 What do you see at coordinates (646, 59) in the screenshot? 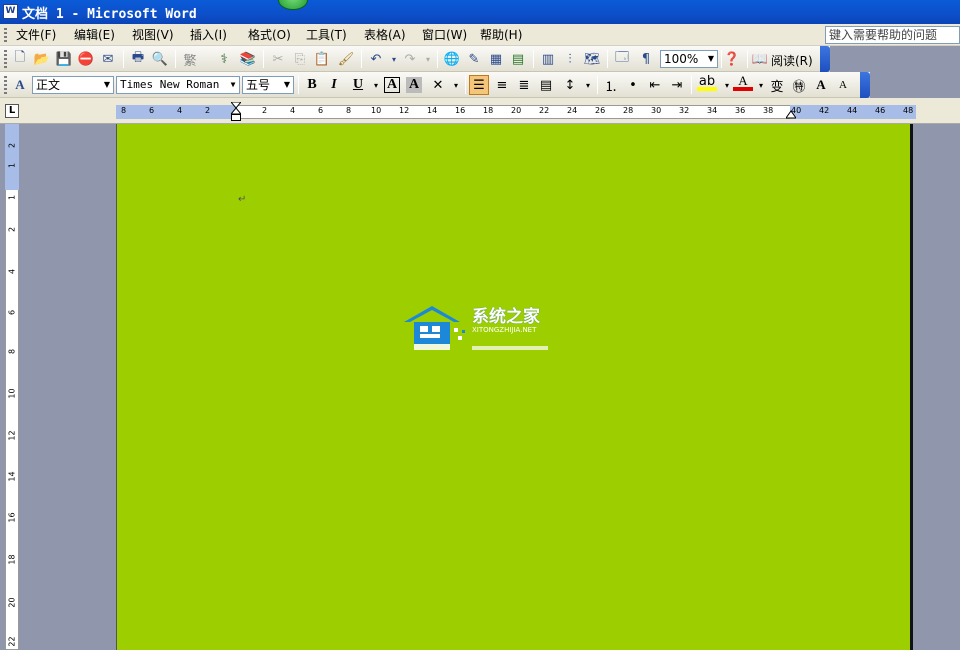
I see `show-hide-icon: ¶` at bounding box center [646, 59].